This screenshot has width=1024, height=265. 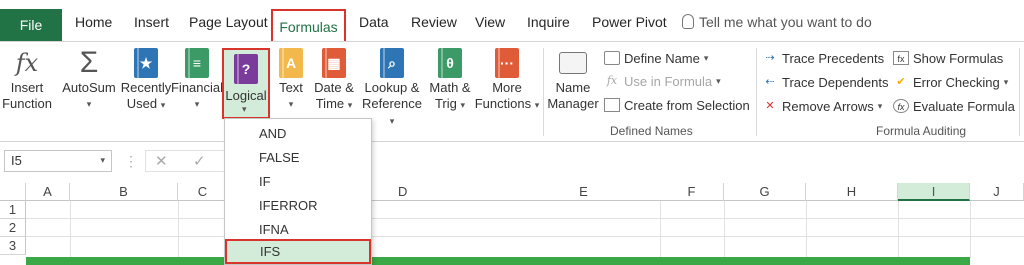 I want to click on column-header-h: H, so click(x=852, y=192).